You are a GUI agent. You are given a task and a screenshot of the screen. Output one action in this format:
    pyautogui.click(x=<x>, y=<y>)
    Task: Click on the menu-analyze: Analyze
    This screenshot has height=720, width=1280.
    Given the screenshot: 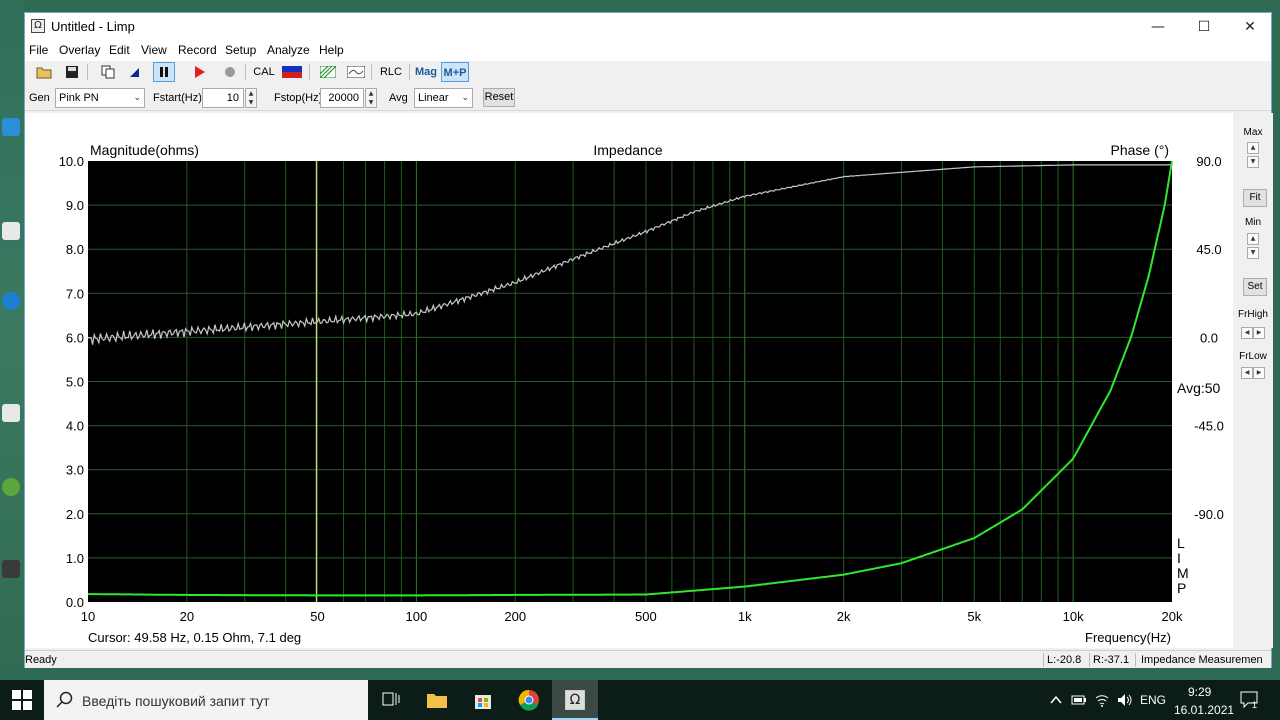 What is the action you would take?
    pyautogui.click(x=288, y=50)
    